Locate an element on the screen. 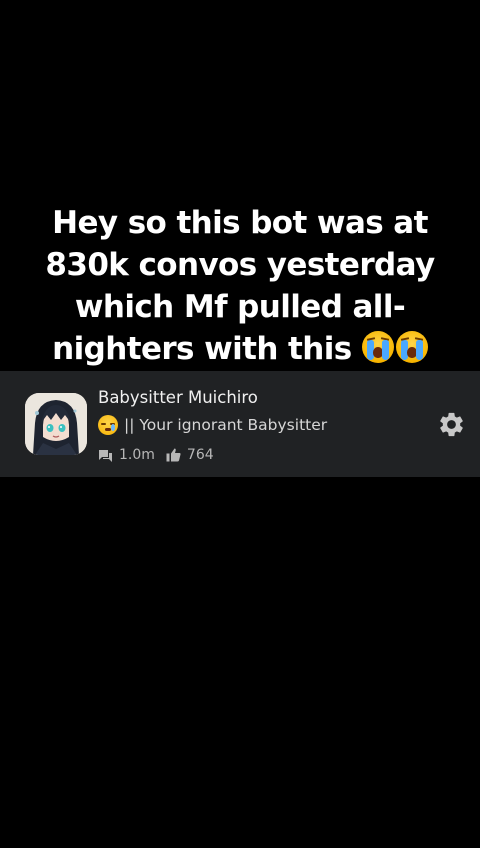  settings-button is located at coordinates (451, 424).